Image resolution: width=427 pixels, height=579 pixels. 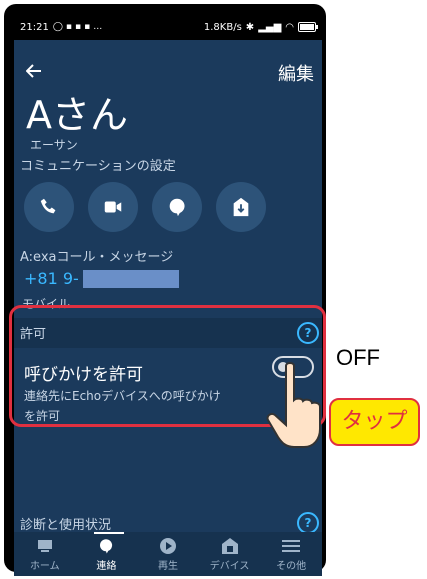 I want to click on drop-in-icon, so click(x=241, y=207).